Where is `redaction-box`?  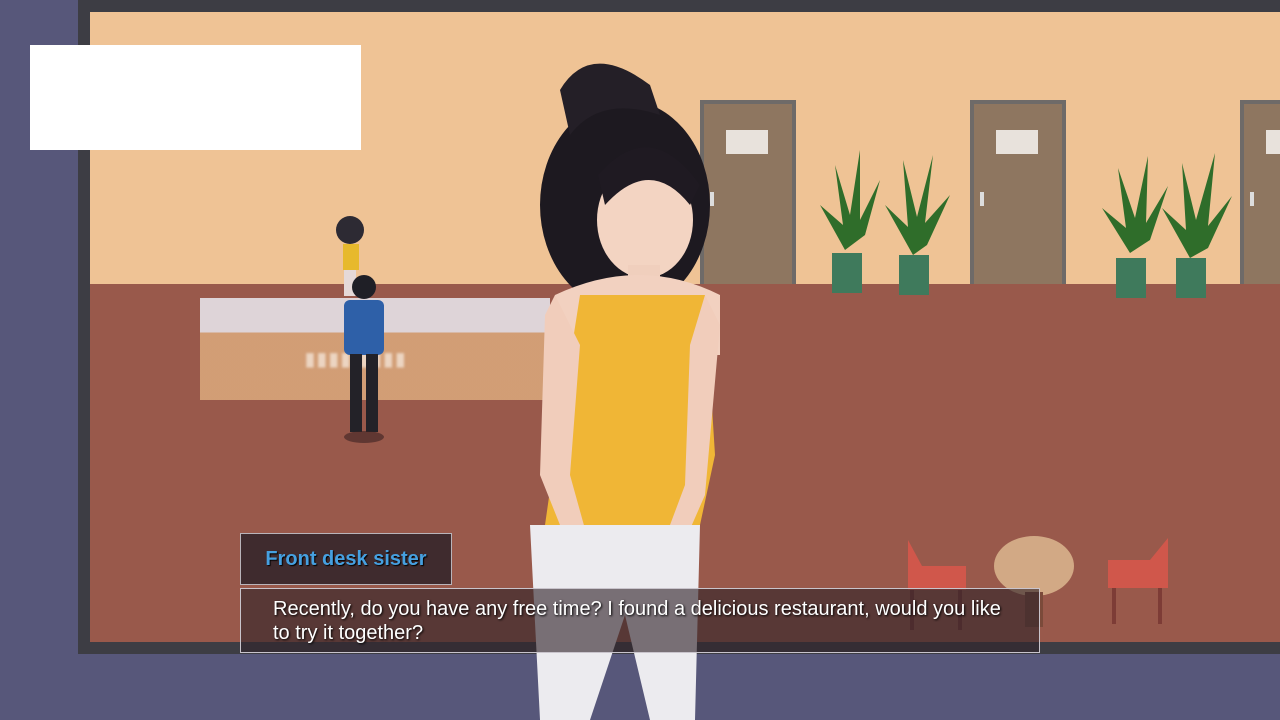
redaction-box is located at coordinates (195, 97).